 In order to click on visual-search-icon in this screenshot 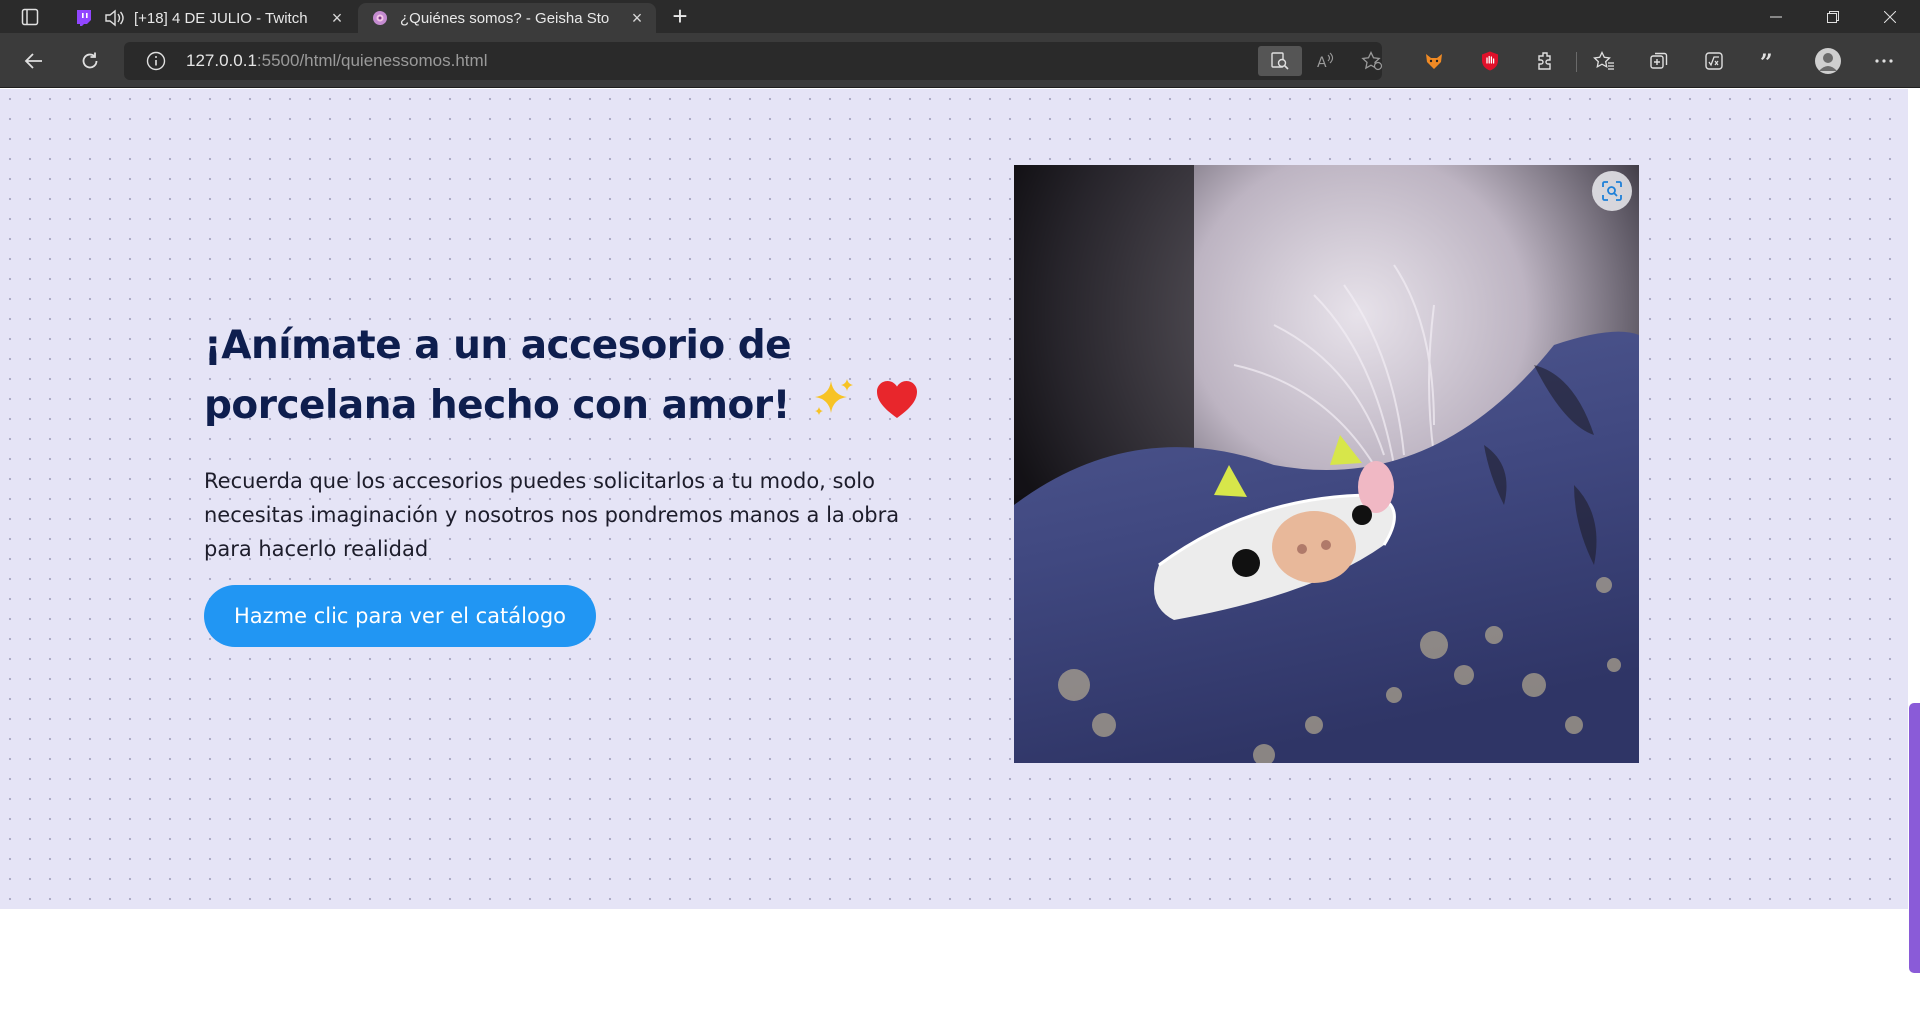, I will do `click(1612, 191)`.